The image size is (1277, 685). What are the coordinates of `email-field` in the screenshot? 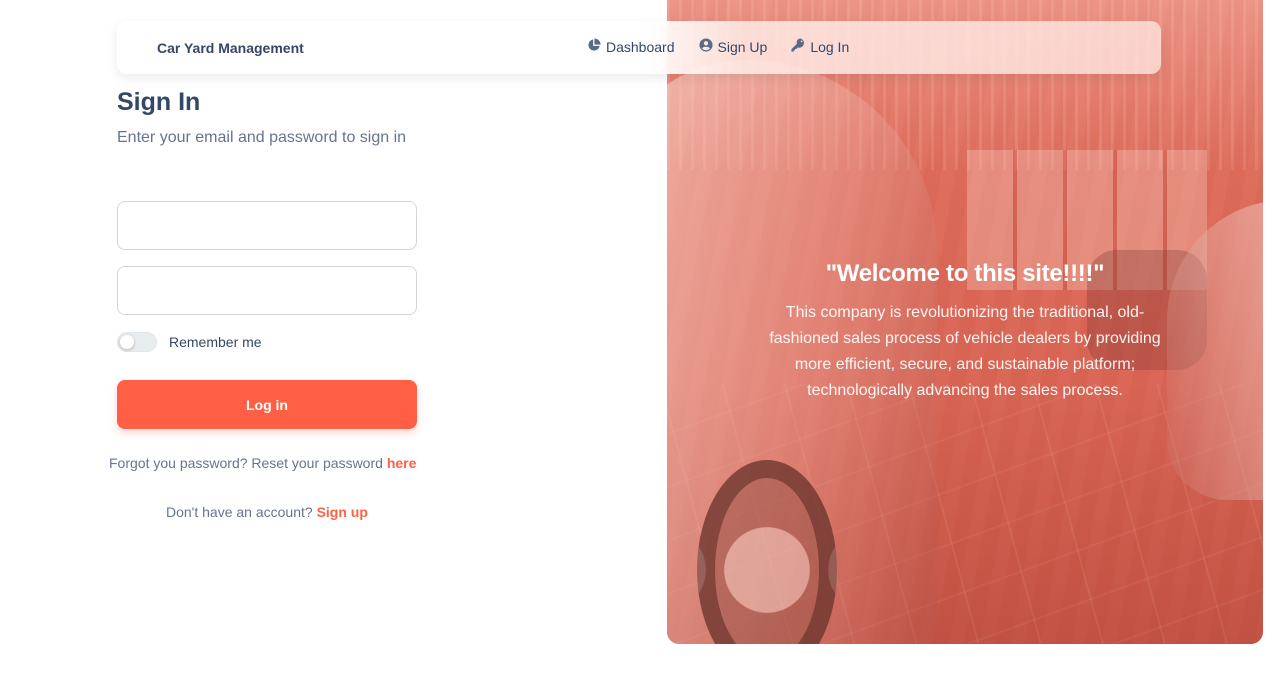 It's located at (267, 225).